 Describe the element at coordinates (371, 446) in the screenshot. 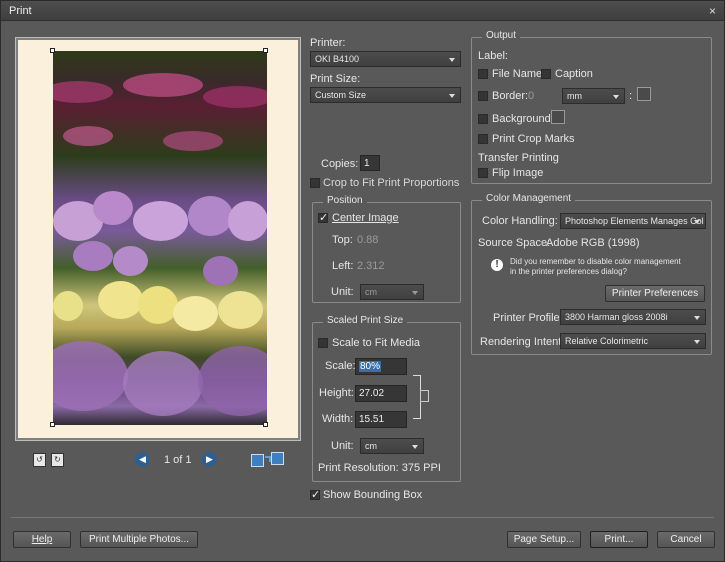

I see `scaled-unit-value: cm` at that location.